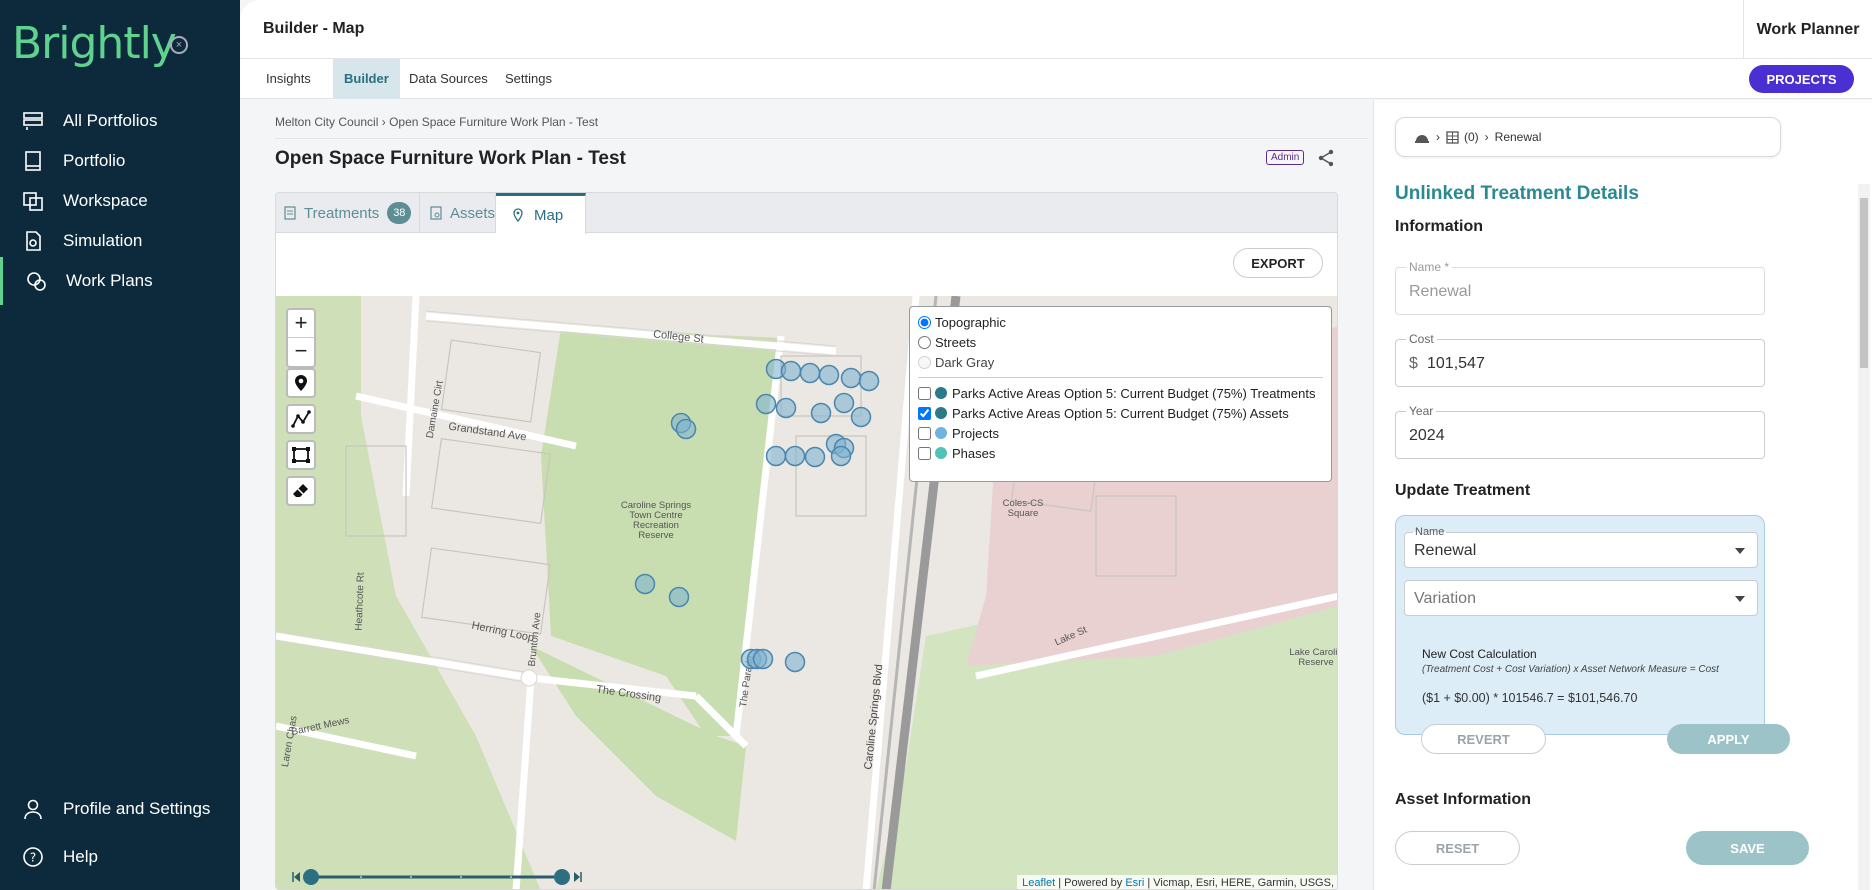 The width and height of the screenshot is (1872, 890). What do you see at coordinates (301, 383) in the screenshot?
I see `draw-marker-button` at bounding box center [301, 383].